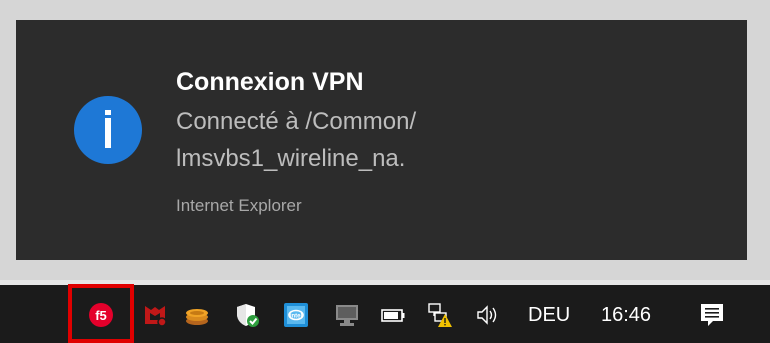  I want to click on svg-text: intel, so click(296, 317).